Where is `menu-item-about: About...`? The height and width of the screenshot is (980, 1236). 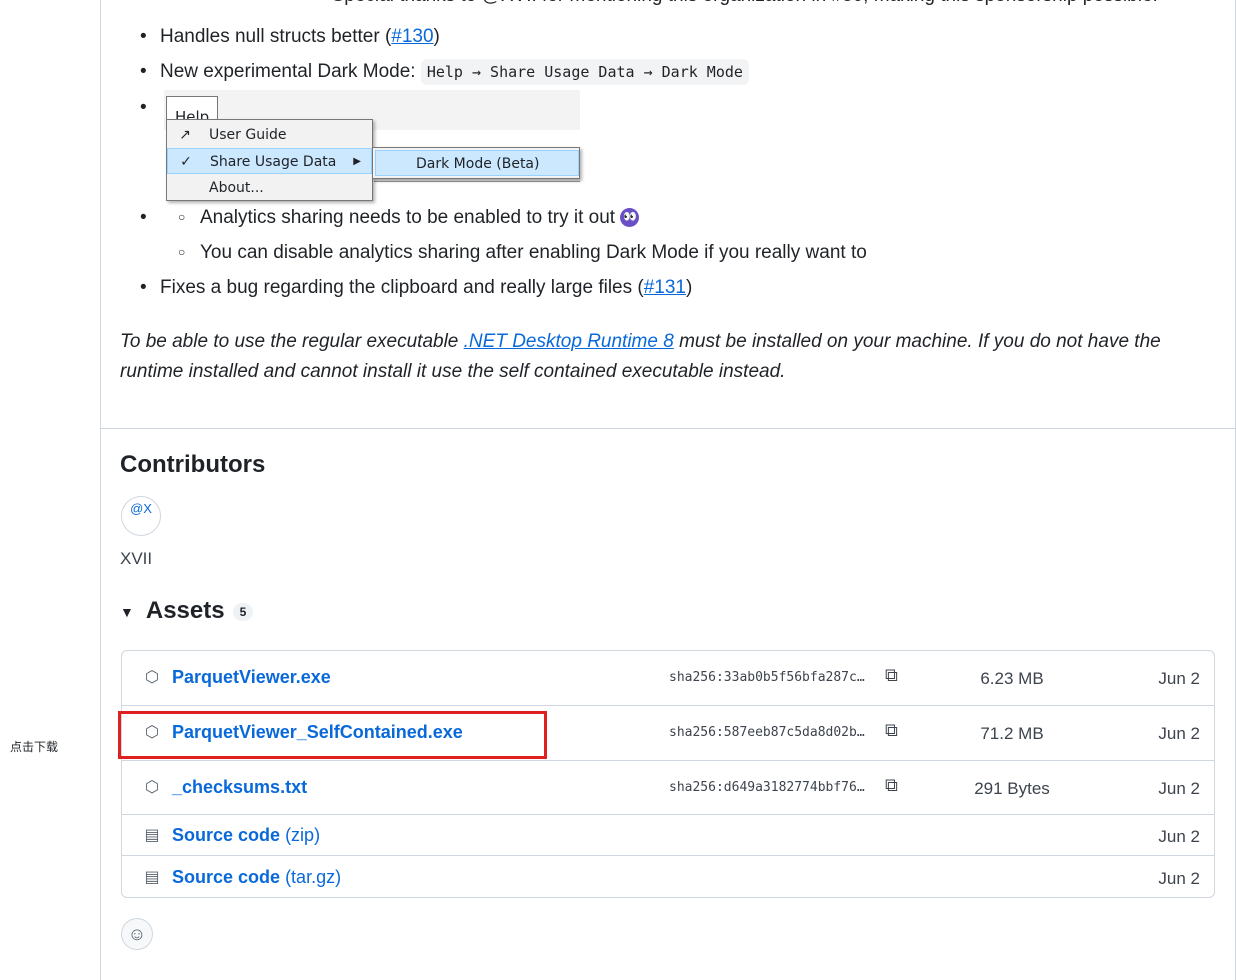
menu-item-about: About... is located at coordinates (236, 188).